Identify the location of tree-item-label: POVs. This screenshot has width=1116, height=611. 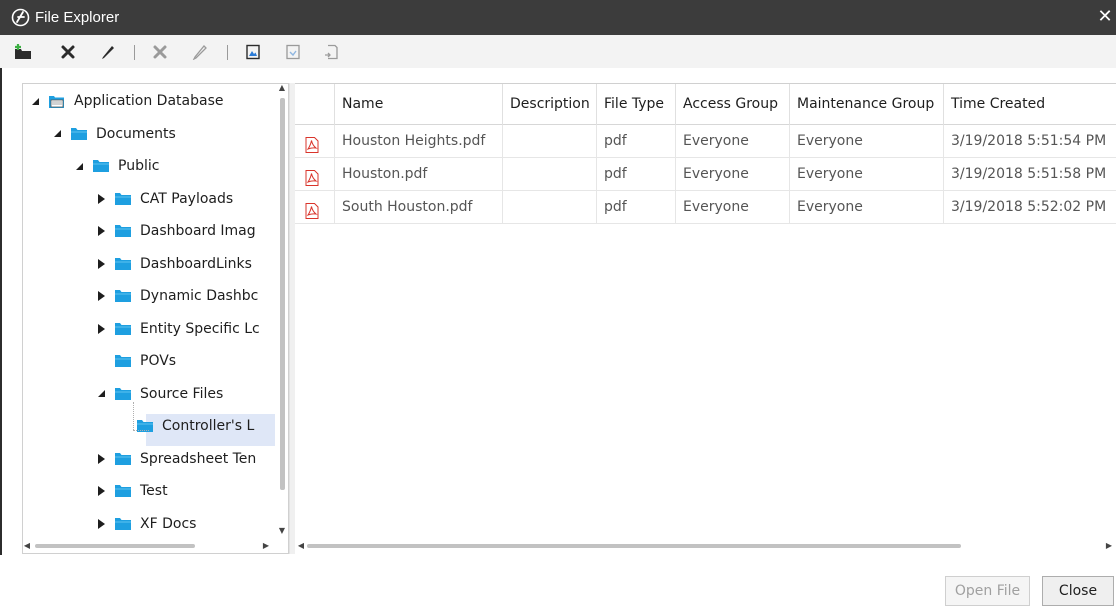
(158, 361).